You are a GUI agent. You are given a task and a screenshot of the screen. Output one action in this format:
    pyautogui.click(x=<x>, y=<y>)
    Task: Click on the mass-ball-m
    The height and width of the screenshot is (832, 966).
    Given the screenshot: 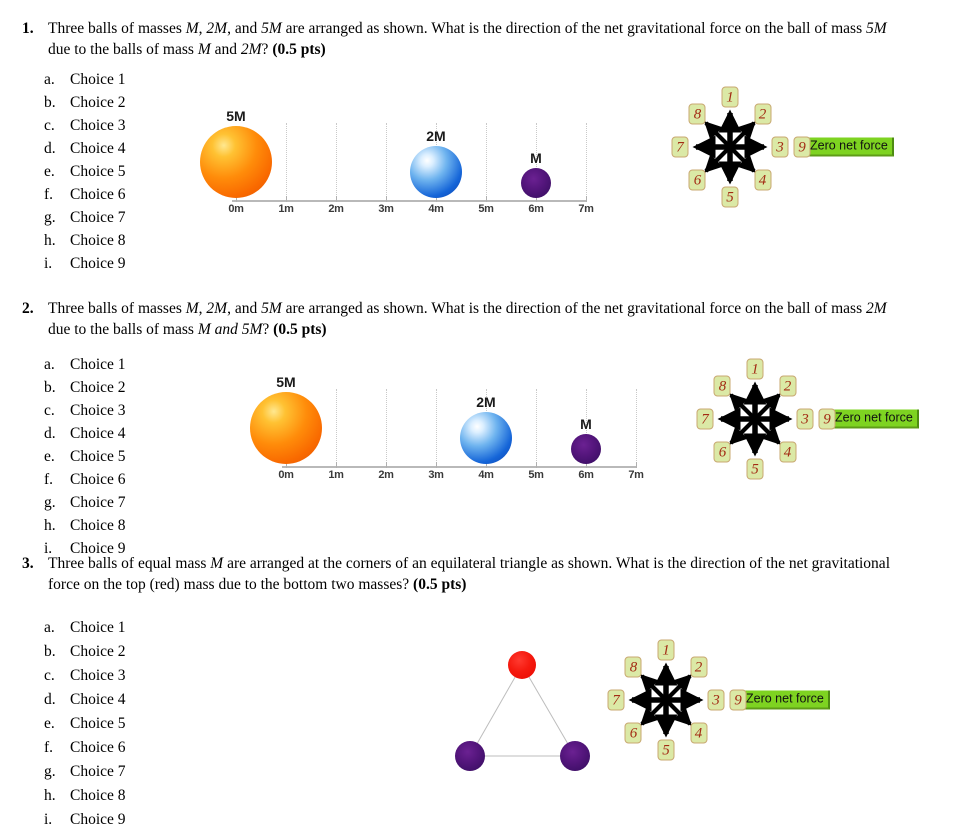 What is the action you would take?
    pyautogui.click(x=586, y=449)
    